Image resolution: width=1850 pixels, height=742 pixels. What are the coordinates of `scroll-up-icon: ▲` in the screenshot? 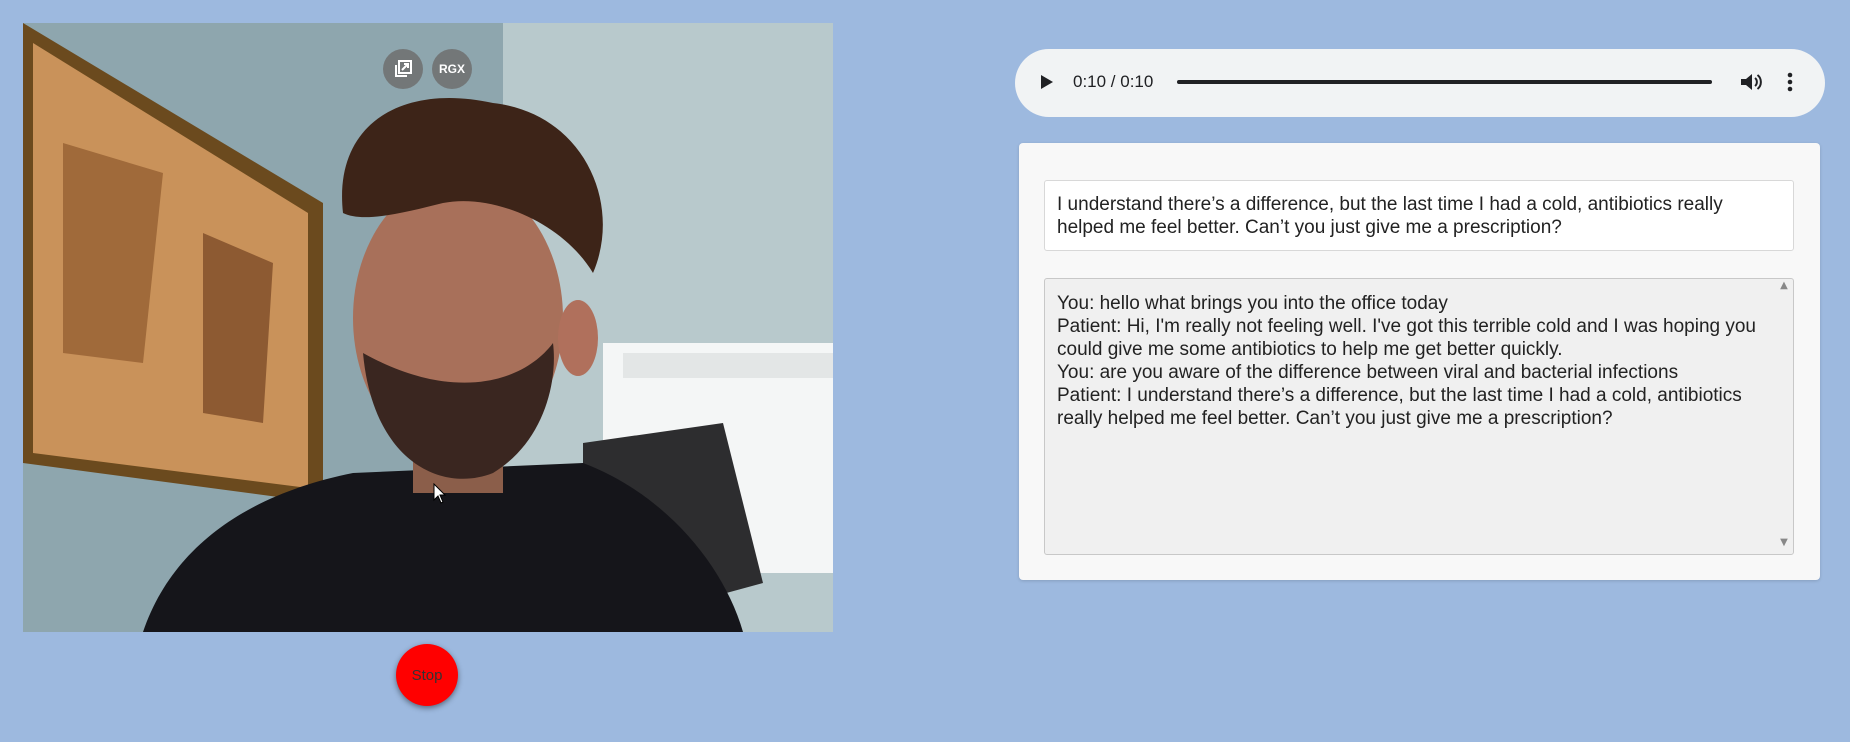 It's located at (1784, 287).